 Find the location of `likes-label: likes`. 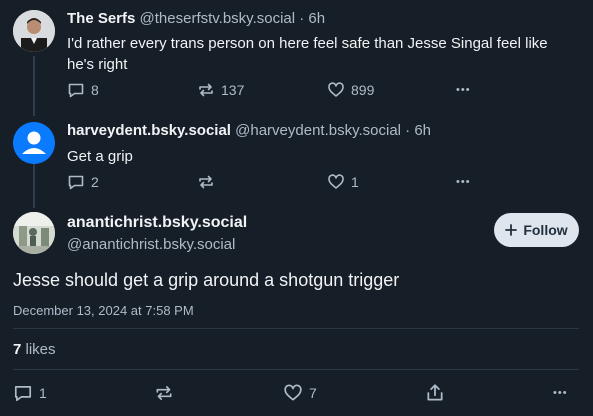

likes-label: likes is located at coordinates (40, 349).